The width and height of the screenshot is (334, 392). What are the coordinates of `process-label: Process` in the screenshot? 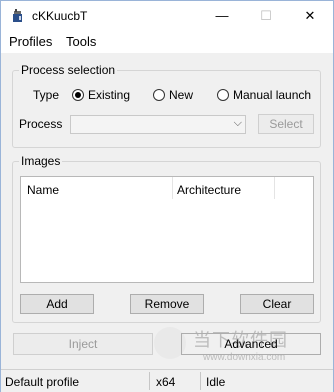 It's located at (41, 124).